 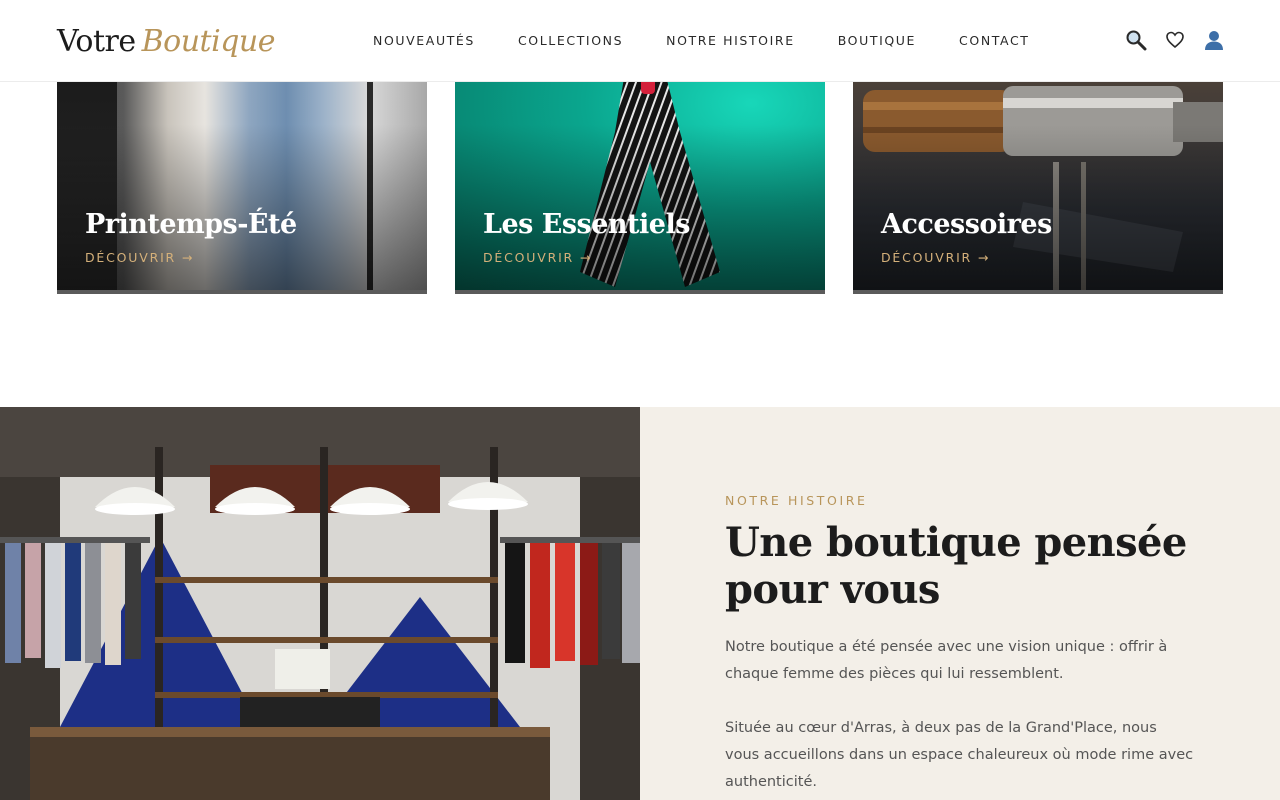 I want to click on collection-card-printemps-ete: Printemps-Été DÉCOUVRIR →, so click(x=242, y=188).